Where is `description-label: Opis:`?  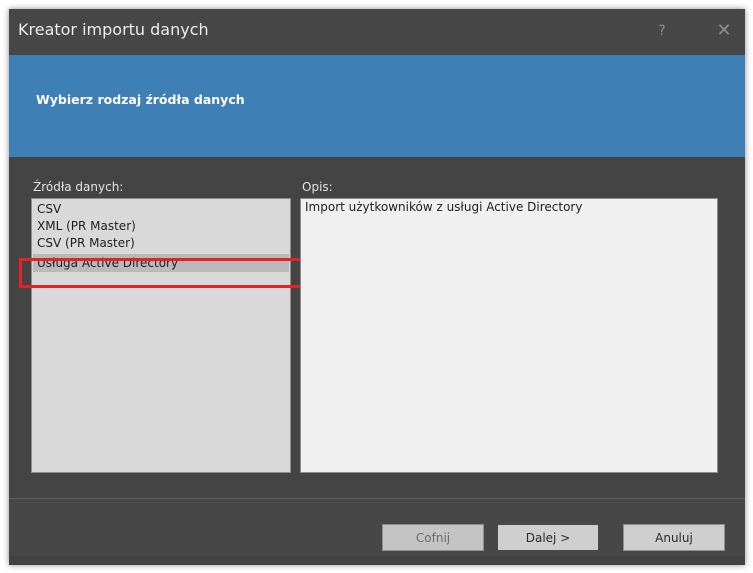 description-label: Opis: is located at coordinates (317, 187).